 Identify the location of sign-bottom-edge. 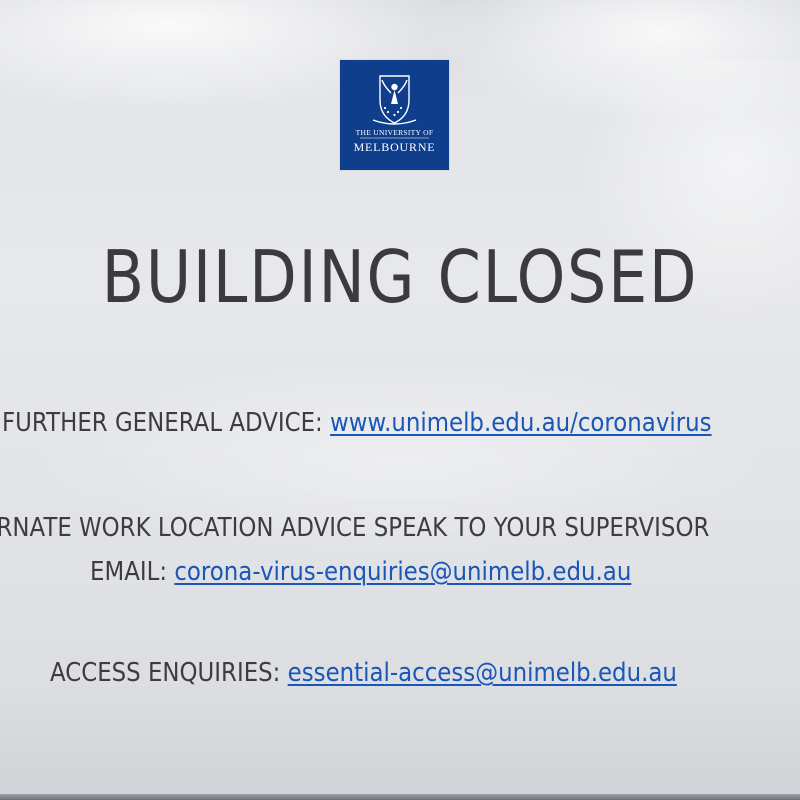
(400, 797).